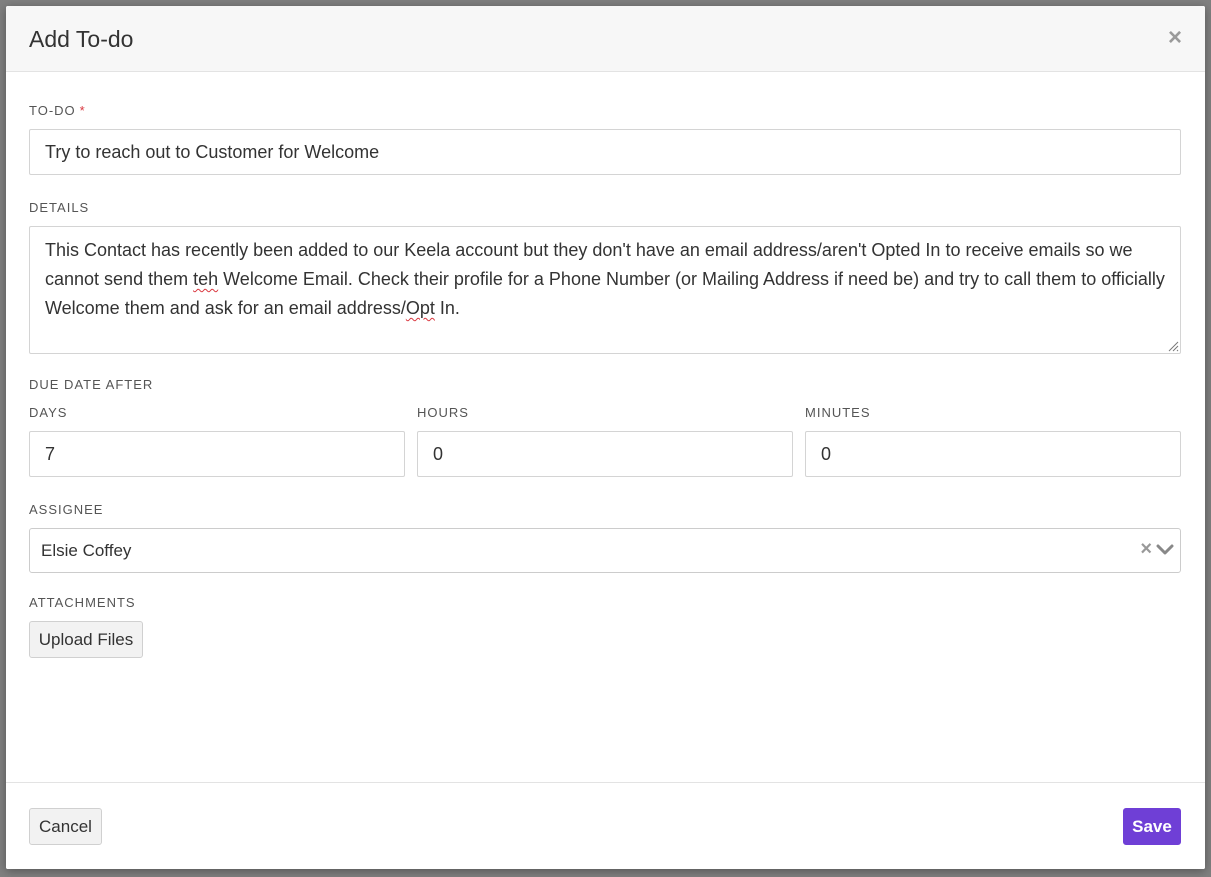  What do you see at coordinates (605, 152) in the screenshot?
I see `todo-input: Try to reach out to Customer for Welcome` at bounding box center [605, 152].